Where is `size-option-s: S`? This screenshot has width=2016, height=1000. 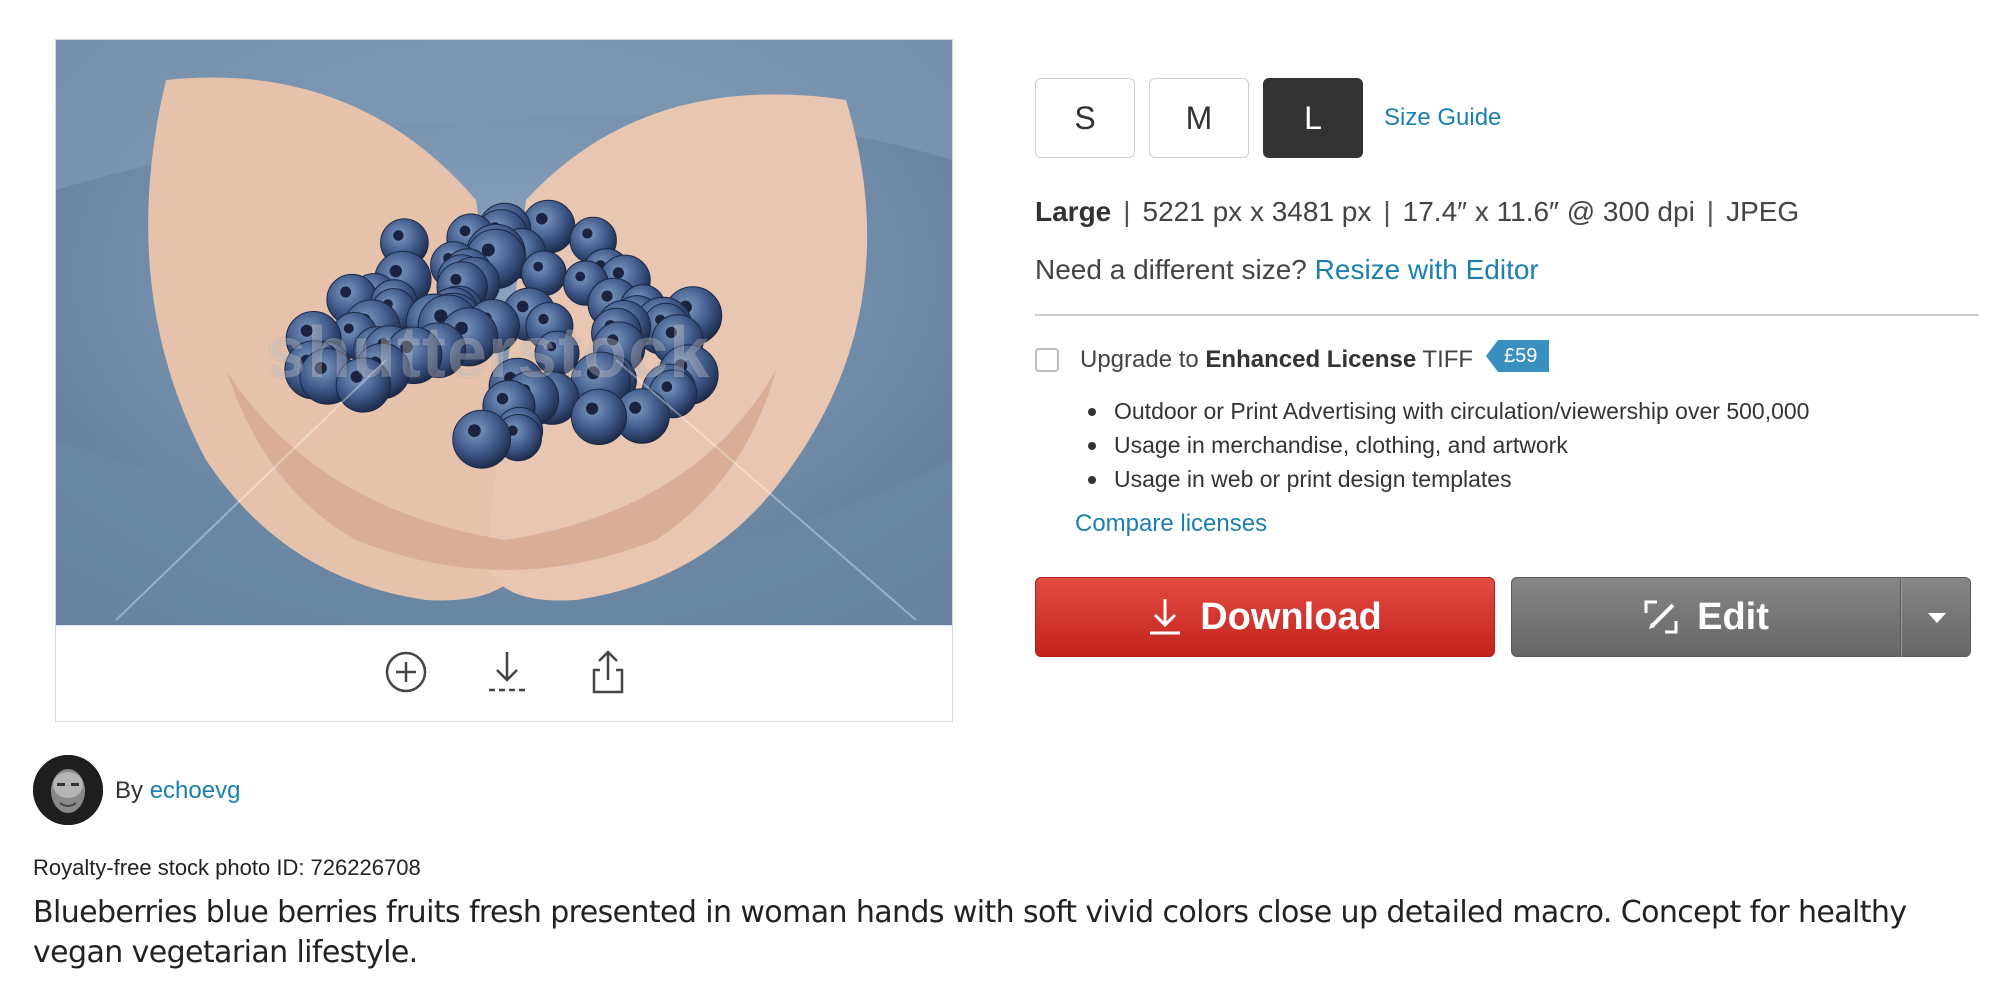 size-option-s: S is located at coordinates (1085, 118).